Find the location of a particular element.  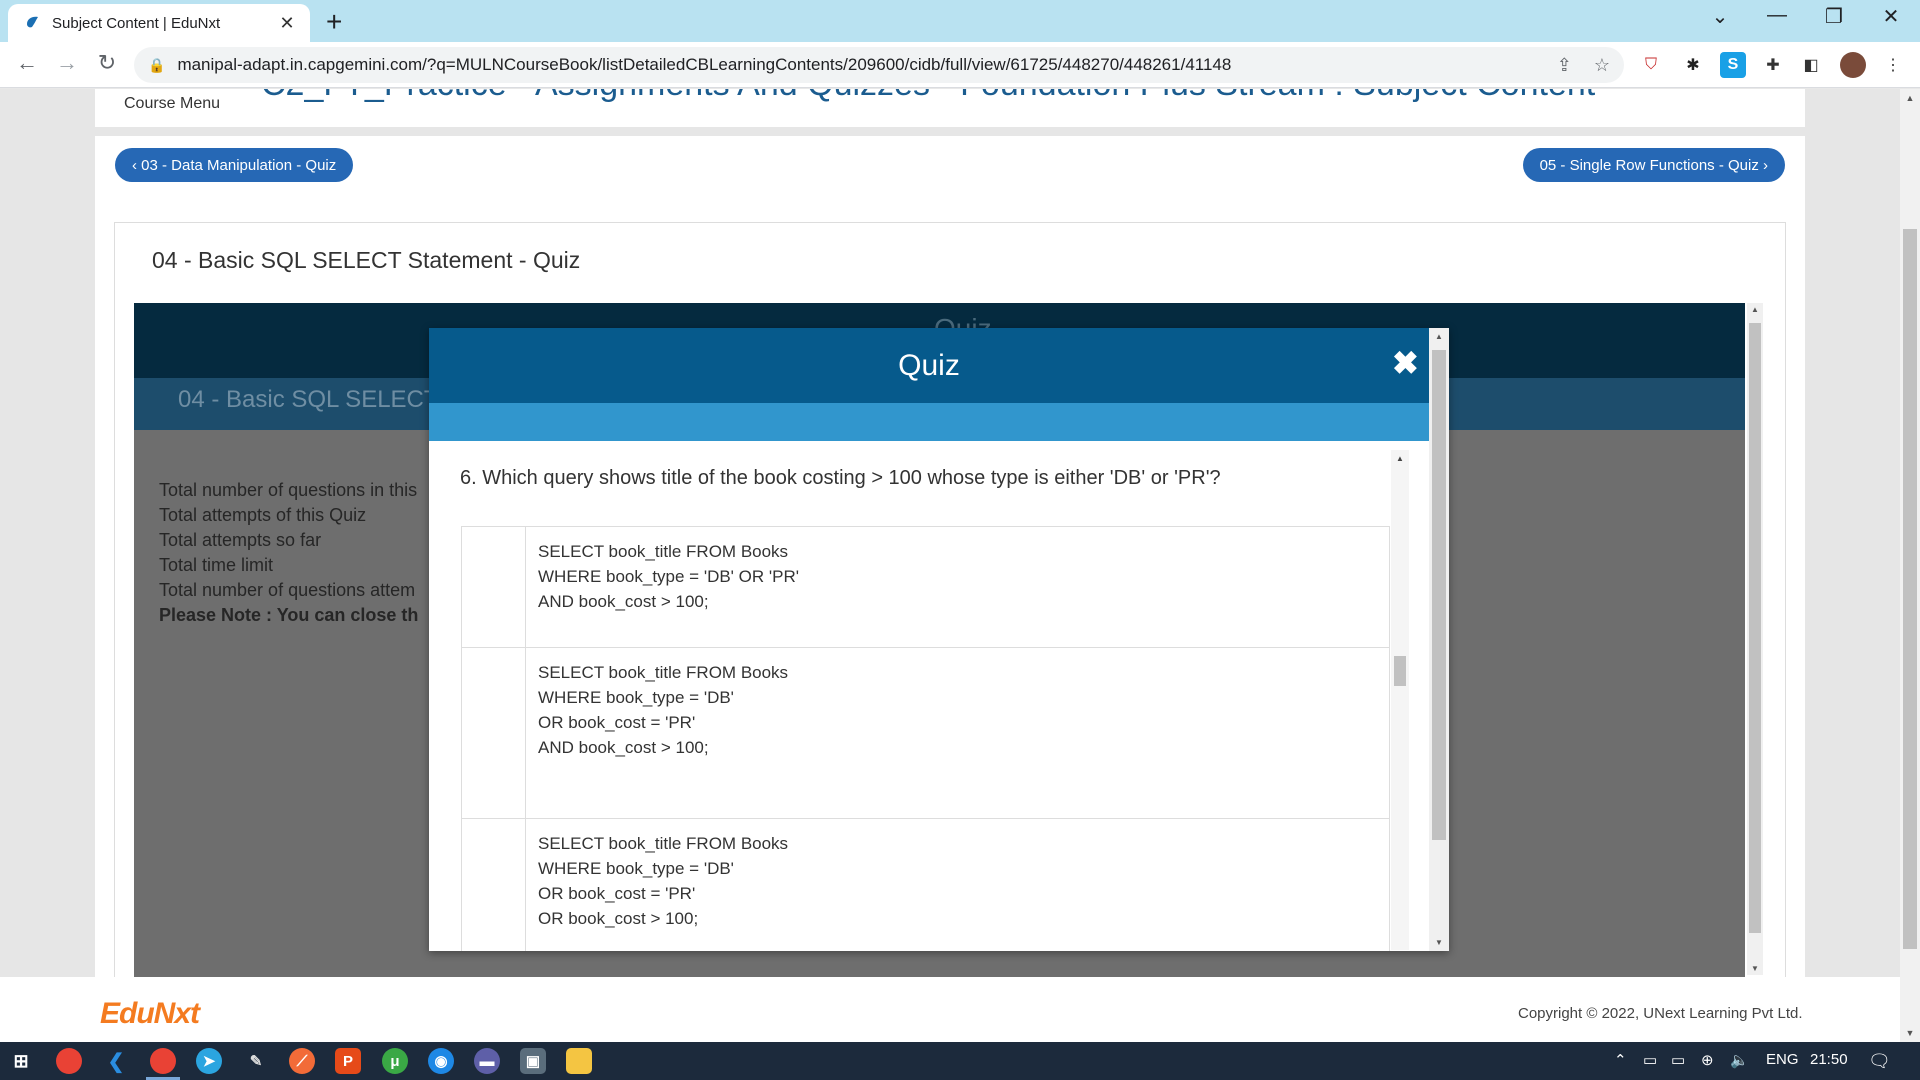

battery-icon: ▭ is located at coordinates (1678, 1060).